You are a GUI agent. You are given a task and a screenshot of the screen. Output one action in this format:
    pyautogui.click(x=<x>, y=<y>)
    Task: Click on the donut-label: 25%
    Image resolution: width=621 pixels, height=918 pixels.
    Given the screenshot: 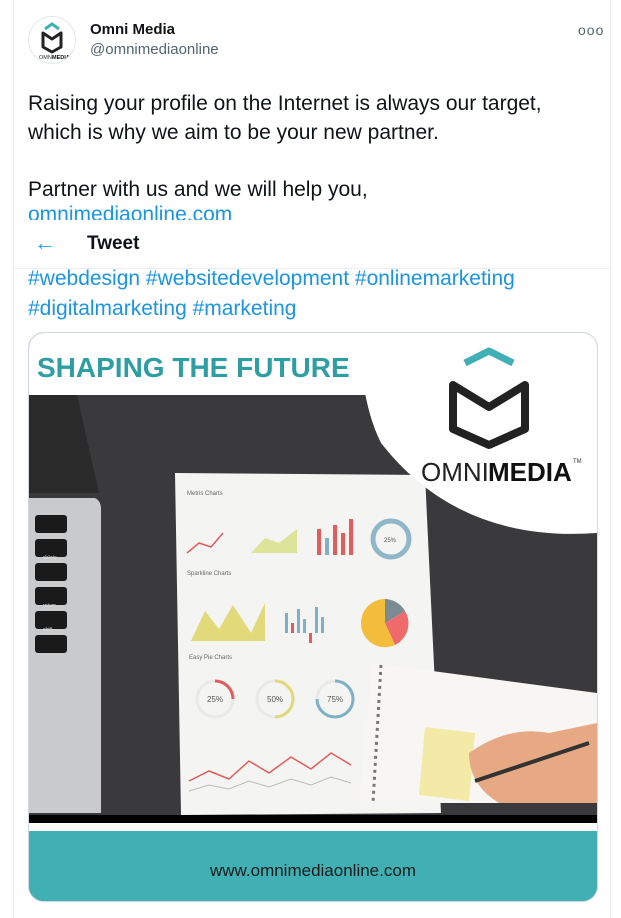 What is the action you would take?
    pyautogui.click(x=390, y=541)
    